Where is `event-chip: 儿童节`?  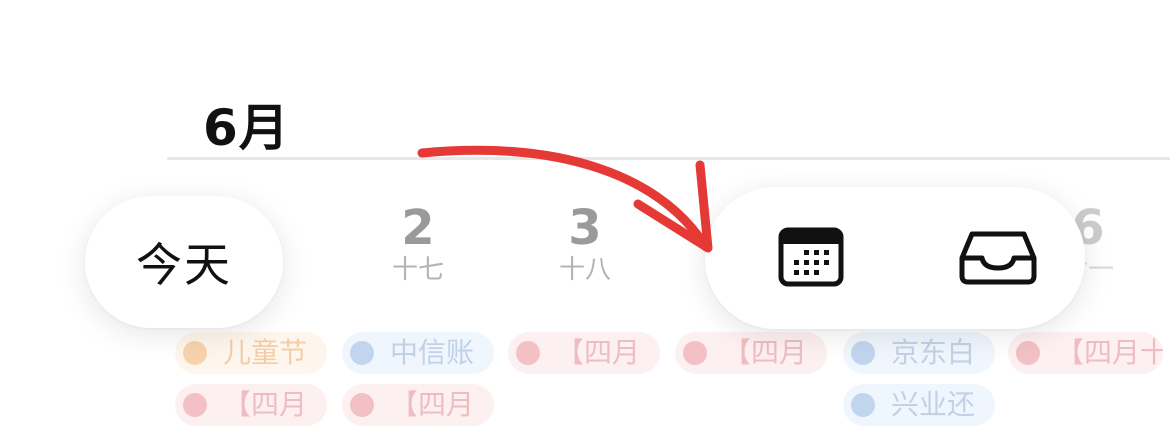
event-chip: 儿童节 is located at coordinates (251, 353).